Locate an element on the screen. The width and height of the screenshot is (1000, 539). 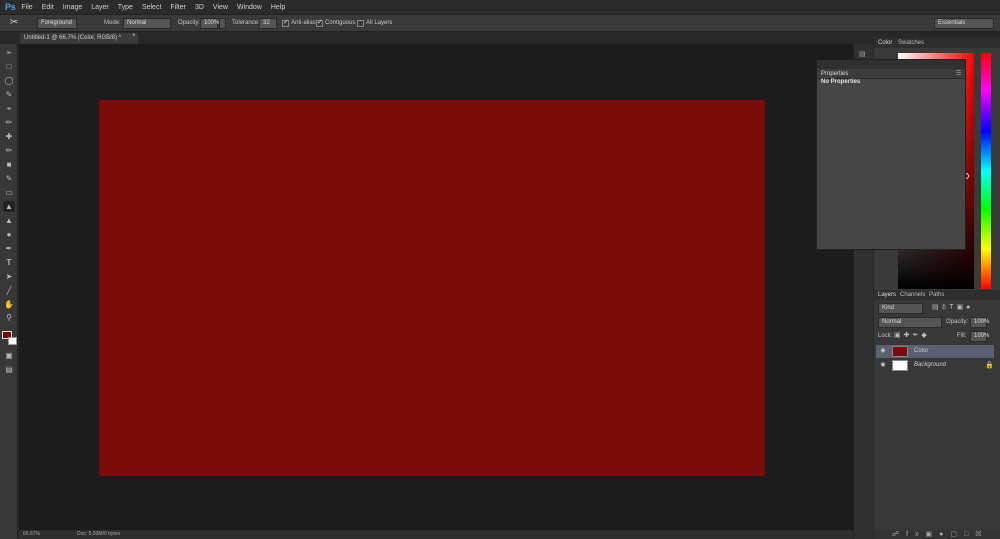
zoom-level: 66.67% is located at coordinates (31, 534).